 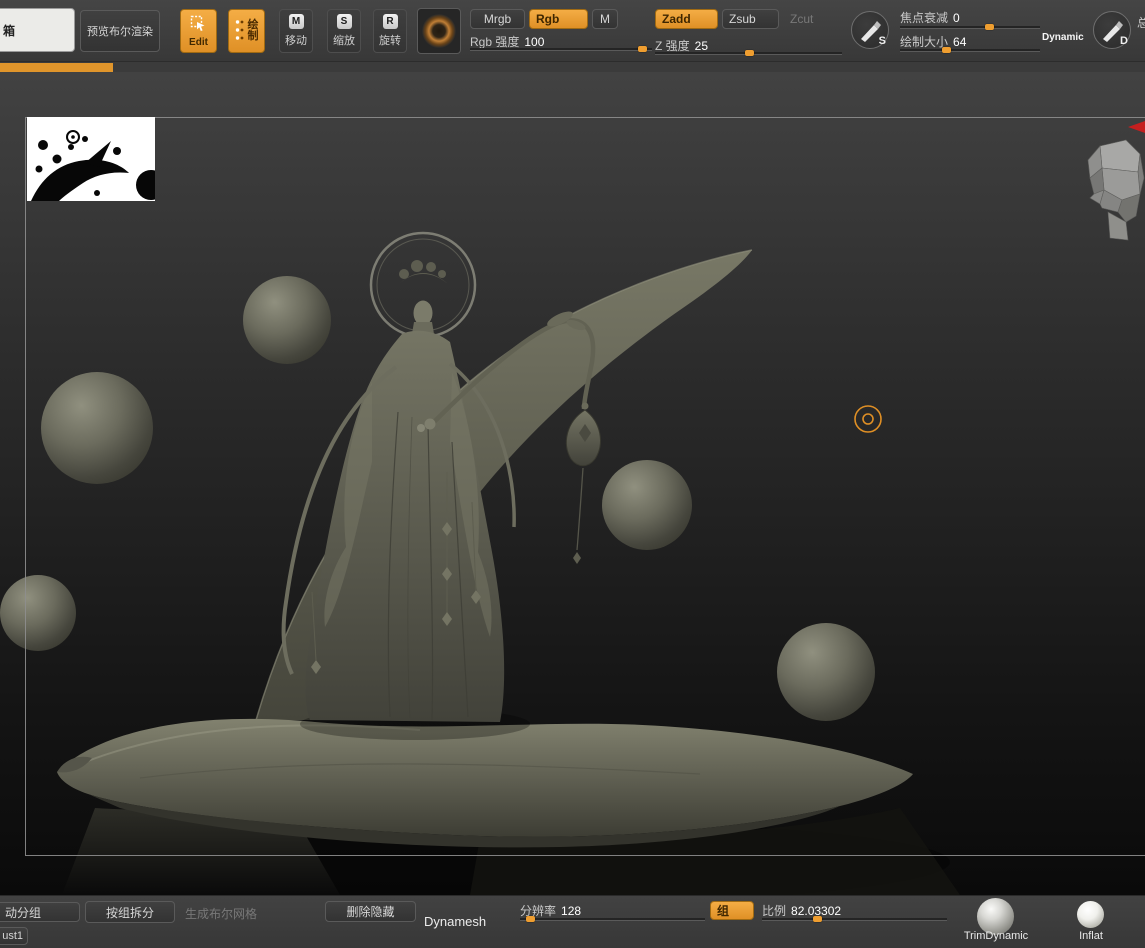 I want to click on move-mode-button: M 移动, so click(x=296, y=31).